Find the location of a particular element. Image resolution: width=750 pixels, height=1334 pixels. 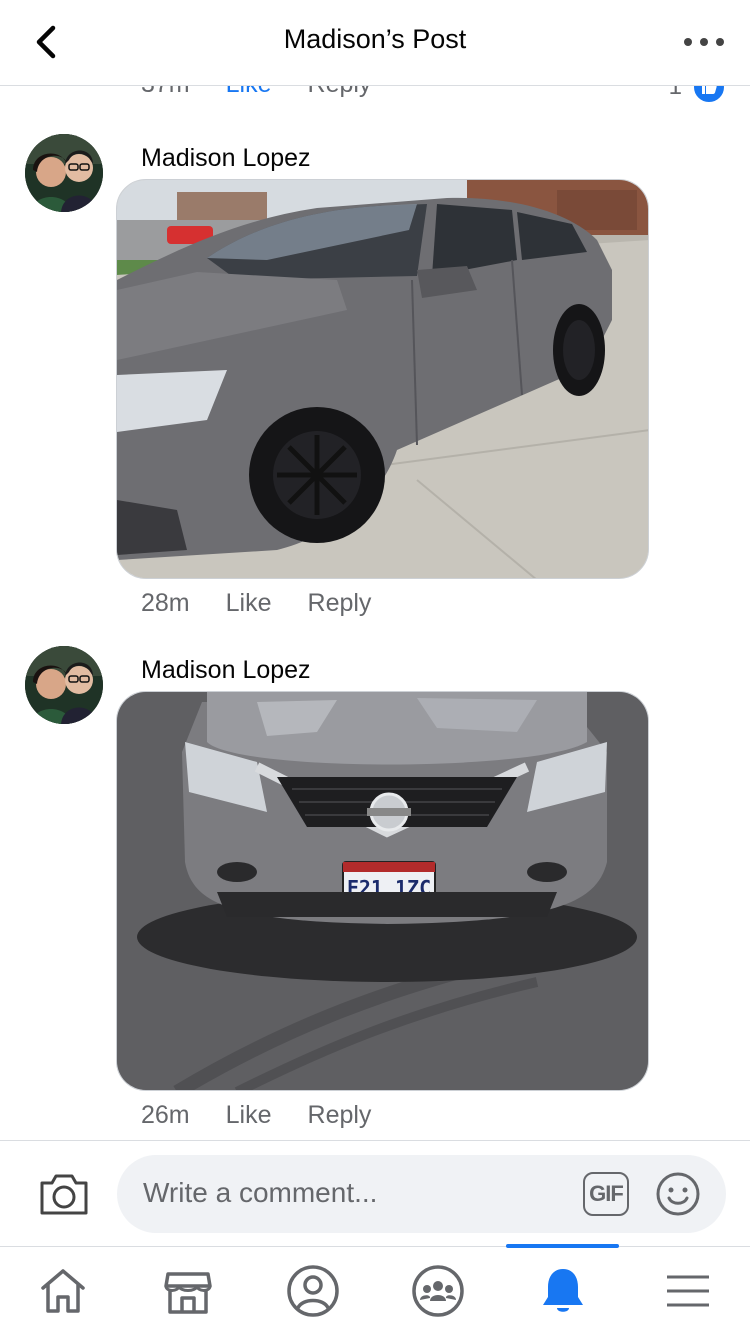

smile-icon is located at coordinates (678, 1194).